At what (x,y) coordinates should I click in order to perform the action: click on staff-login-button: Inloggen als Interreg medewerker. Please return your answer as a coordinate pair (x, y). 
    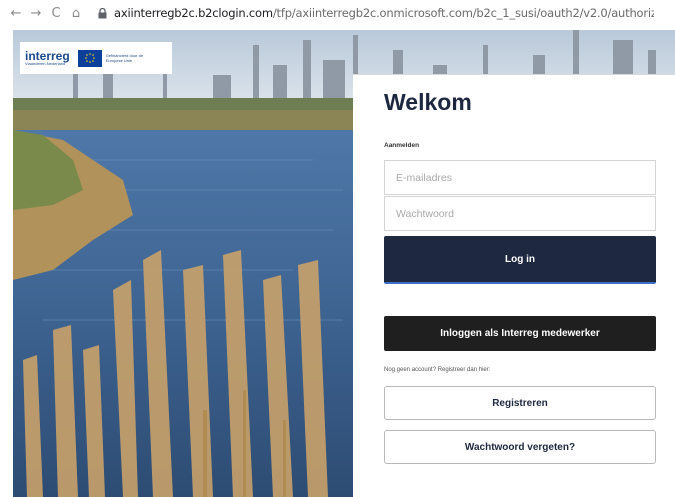
    Looking at the image, I should click on (520, 333).